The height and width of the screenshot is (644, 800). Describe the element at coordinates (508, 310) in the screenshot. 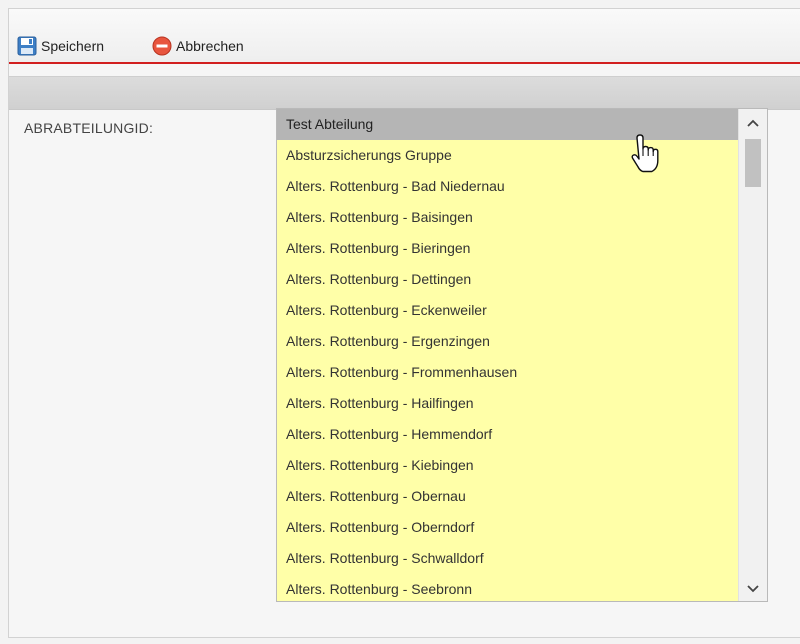

I see `list-item: Alters. Rottenburg - Eckenweiler` at that location.